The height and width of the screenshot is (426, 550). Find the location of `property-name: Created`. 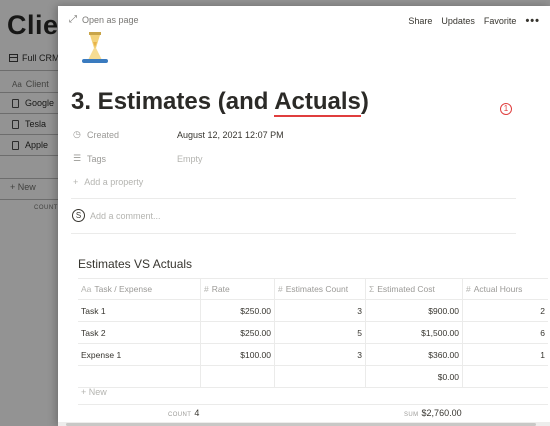

property-name: Created is located at coordinates (103, 134).